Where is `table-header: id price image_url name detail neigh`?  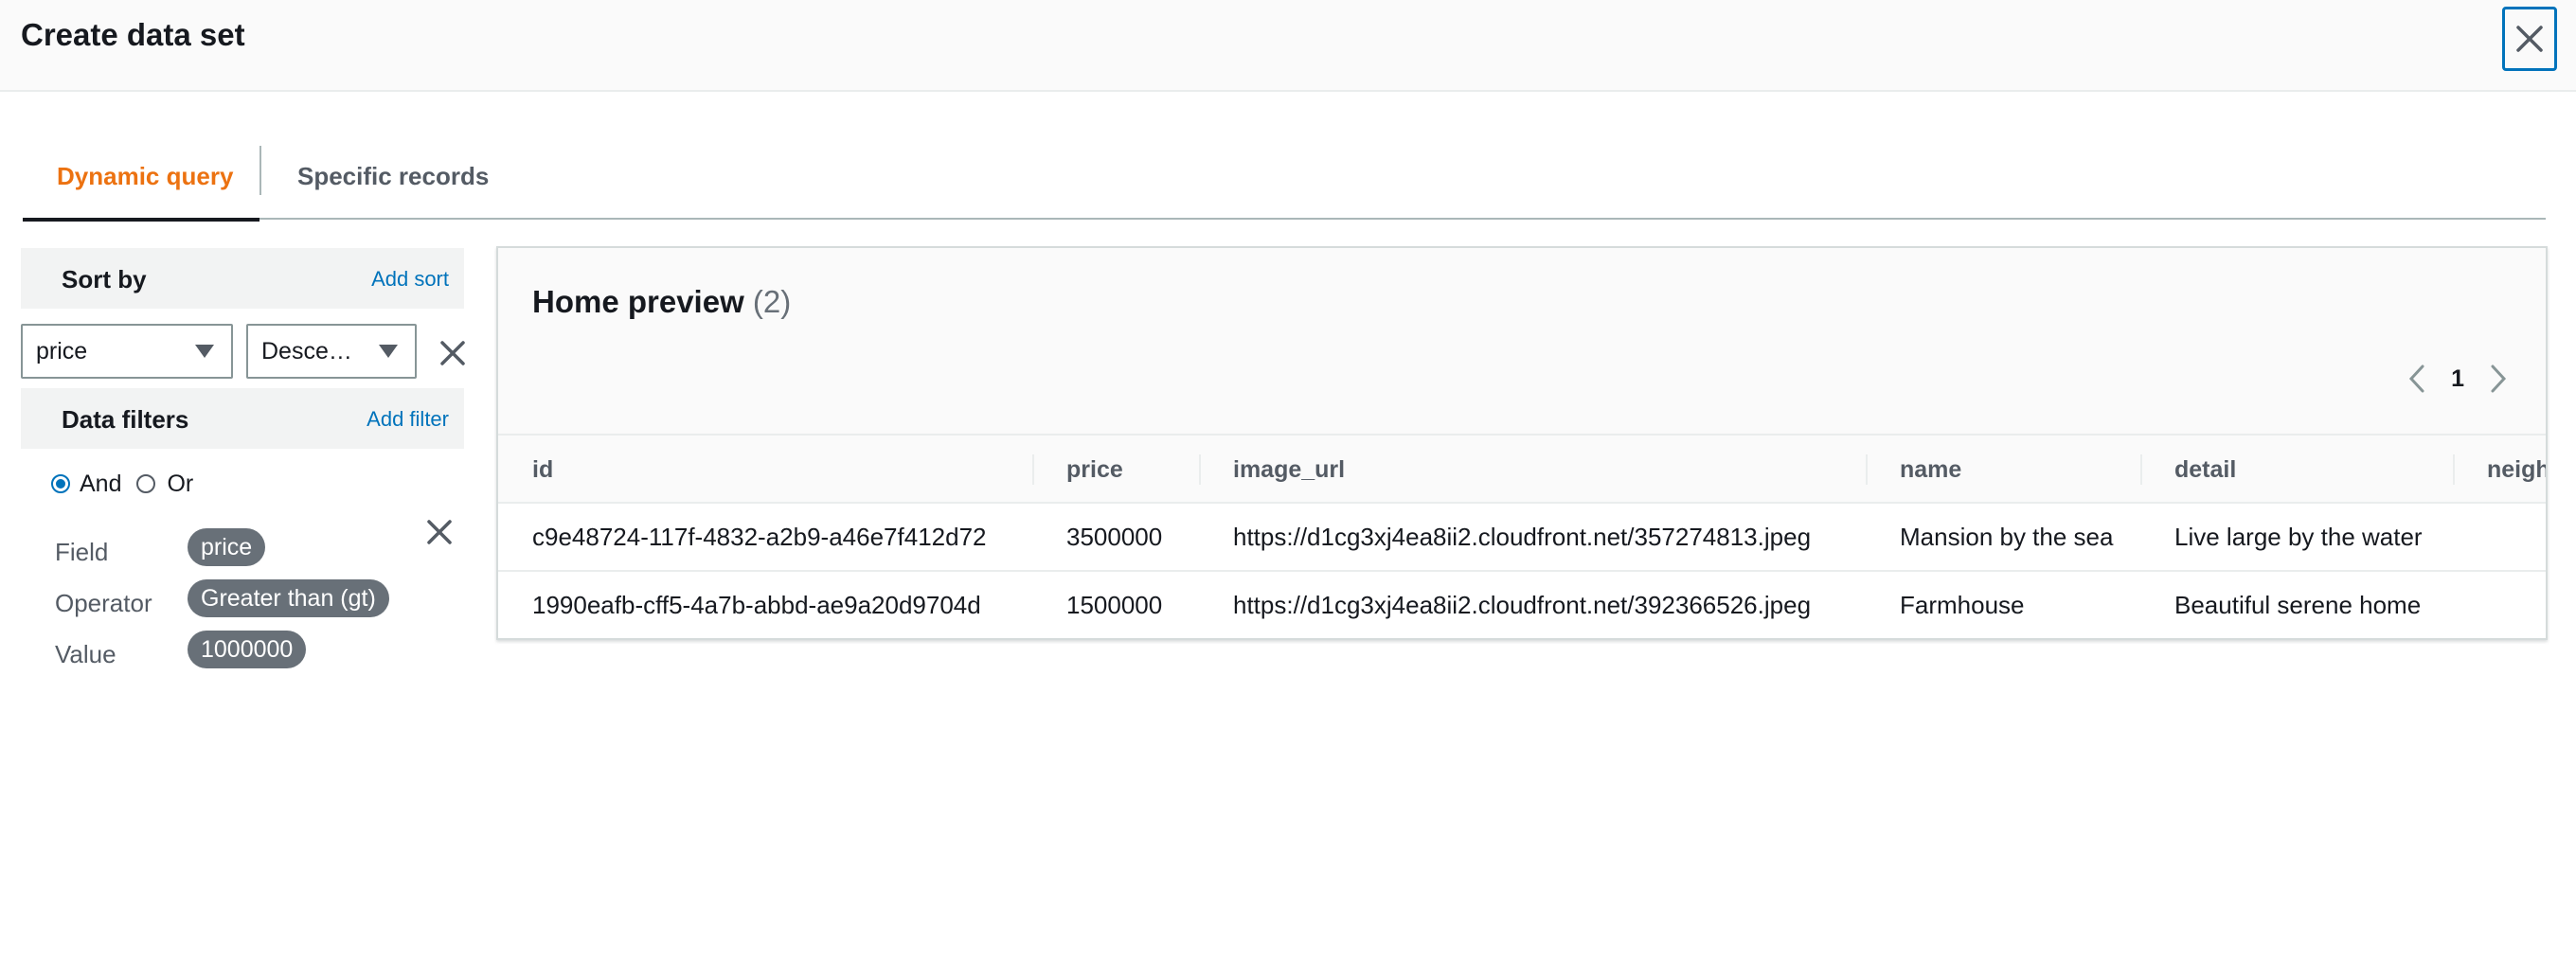
table-header: id price image_url name detail neigh is located at coordinates (1522, 469).